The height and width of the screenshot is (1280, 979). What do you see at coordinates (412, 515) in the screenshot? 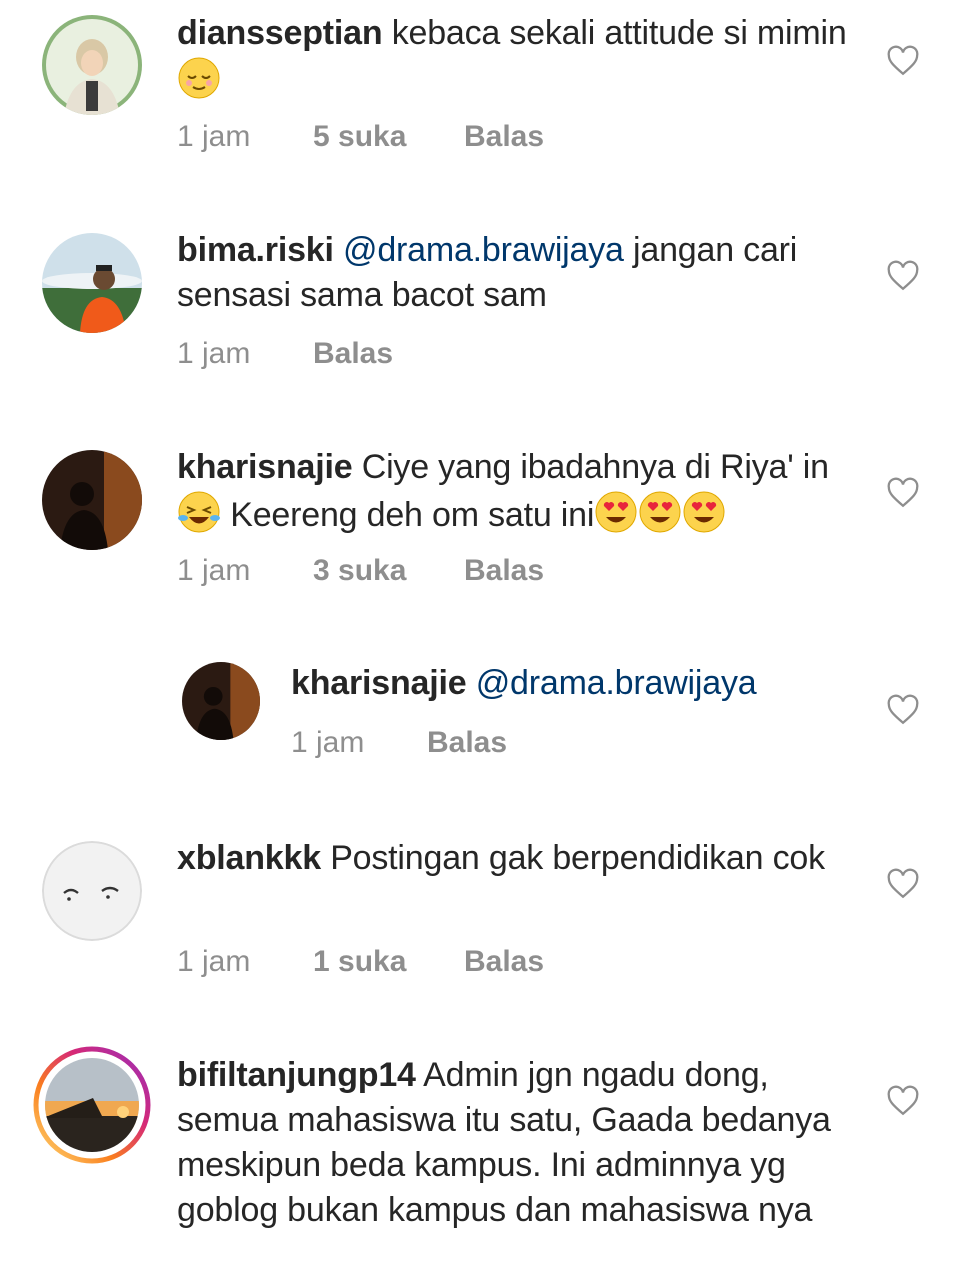
I see `comment-body-continued: Keereng deh om satu ini` at bounding box center [412, 515].